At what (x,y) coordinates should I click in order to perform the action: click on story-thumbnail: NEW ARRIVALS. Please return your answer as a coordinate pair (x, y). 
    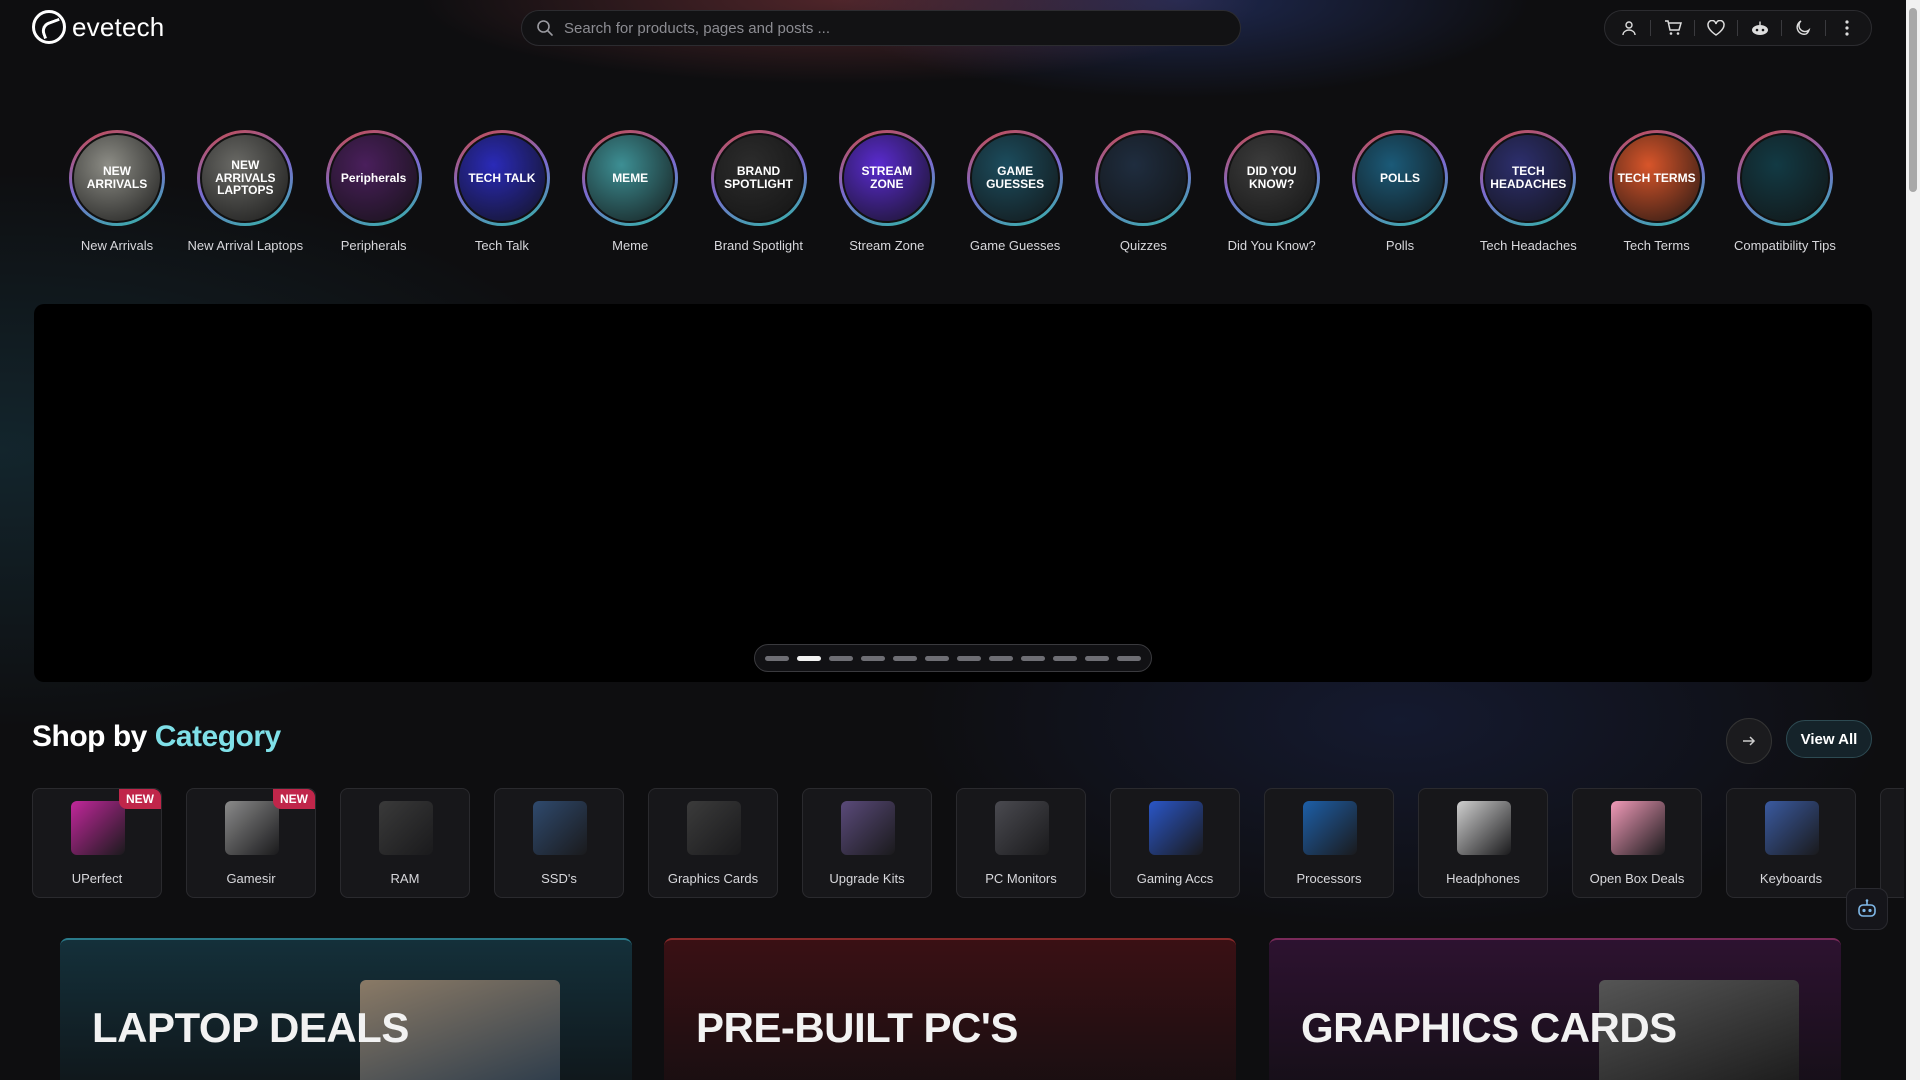
    Looking at the image, I should click on (117, 178).